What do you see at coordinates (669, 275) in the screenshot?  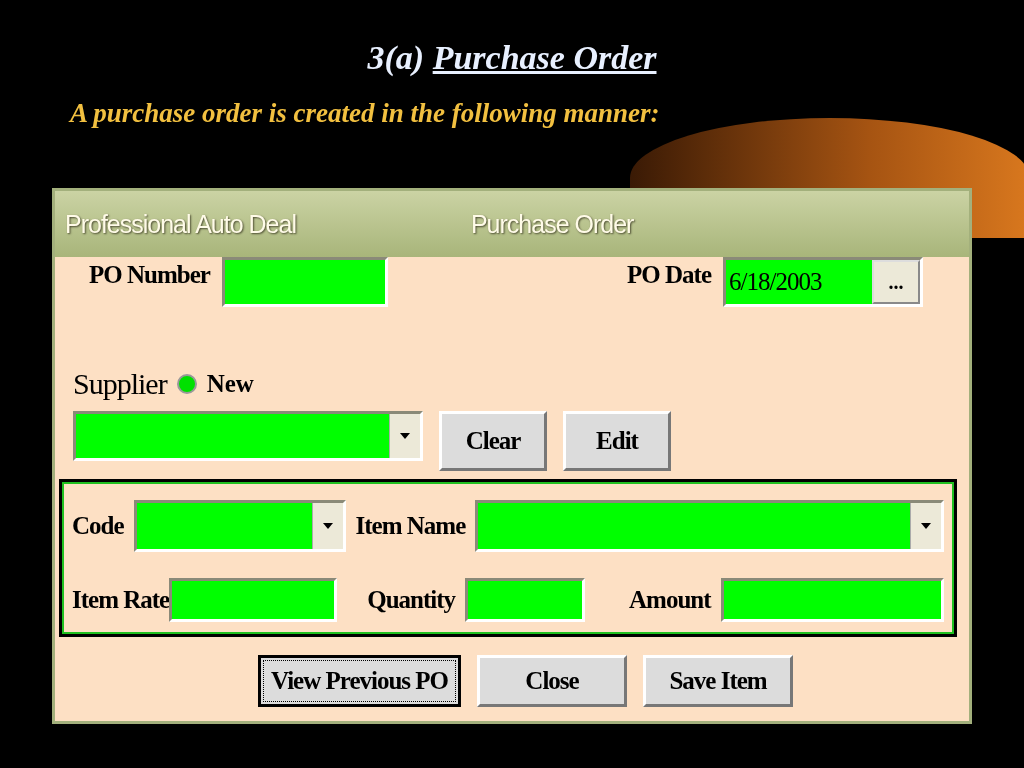 I see `po-date-label: PO Date` at bounding box center [669, 275].